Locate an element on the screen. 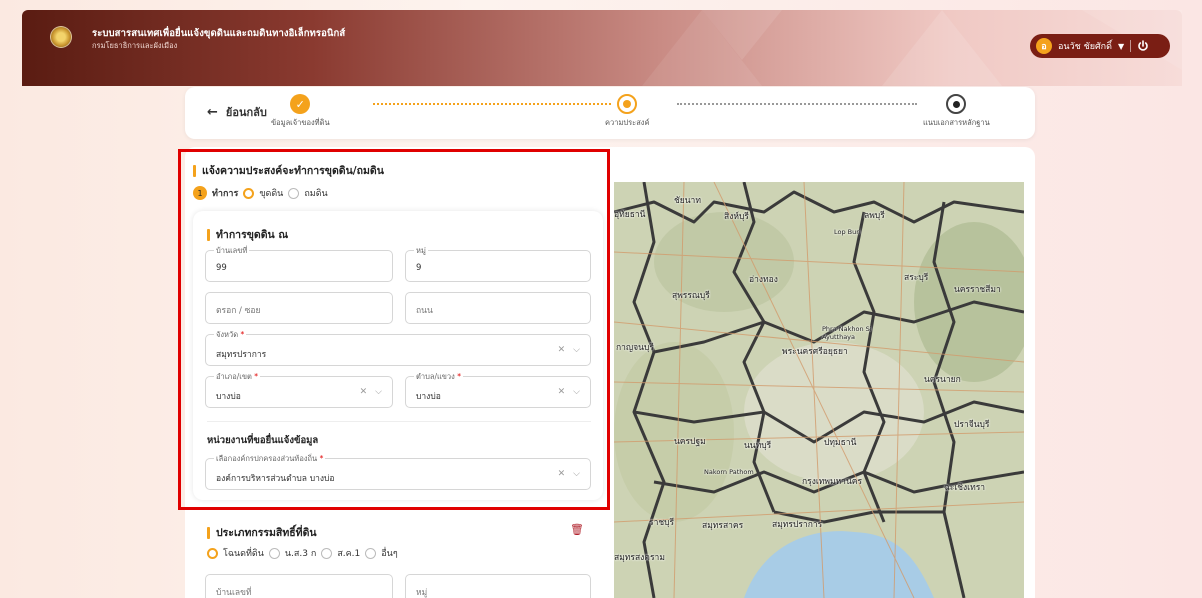 The width and height of the screenshot is (1202, 598). current-step-icon is located at coordinates (627, 104).